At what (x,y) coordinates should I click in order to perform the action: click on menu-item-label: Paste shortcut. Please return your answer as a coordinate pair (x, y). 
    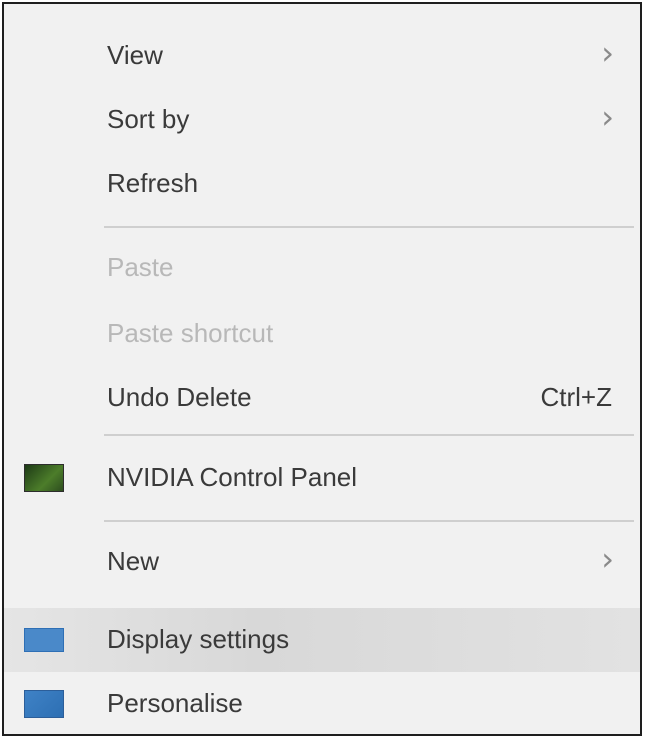
    Looking at the image, I should click on (190, 333).